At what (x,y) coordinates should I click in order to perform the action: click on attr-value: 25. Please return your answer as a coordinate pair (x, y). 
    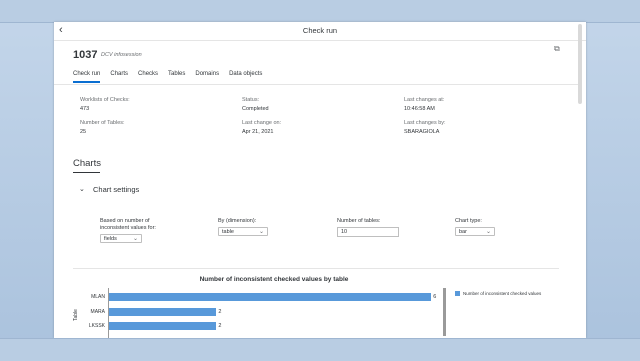
    Looking at the image, I should click on (83, 132).